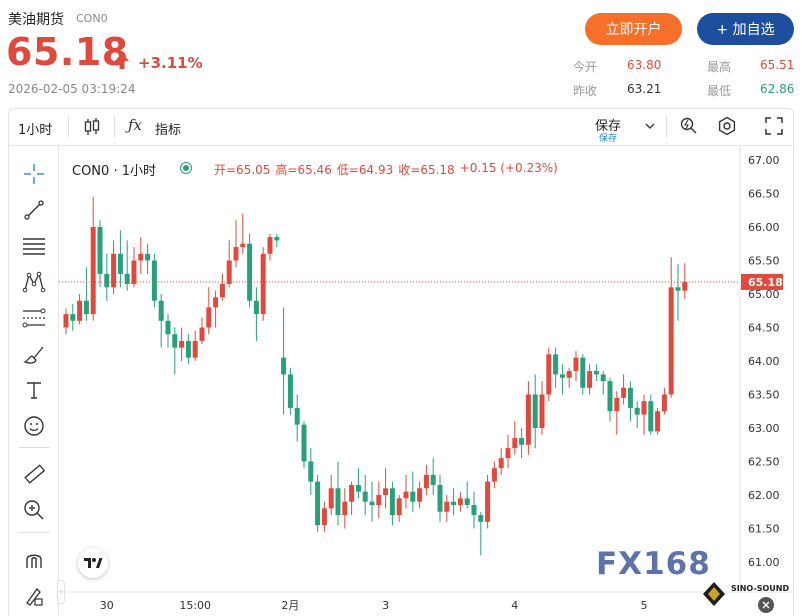  Describe the element at coordinates (764, 328) in the screenshot. I see `price-tick-label: 64.50` at that location.